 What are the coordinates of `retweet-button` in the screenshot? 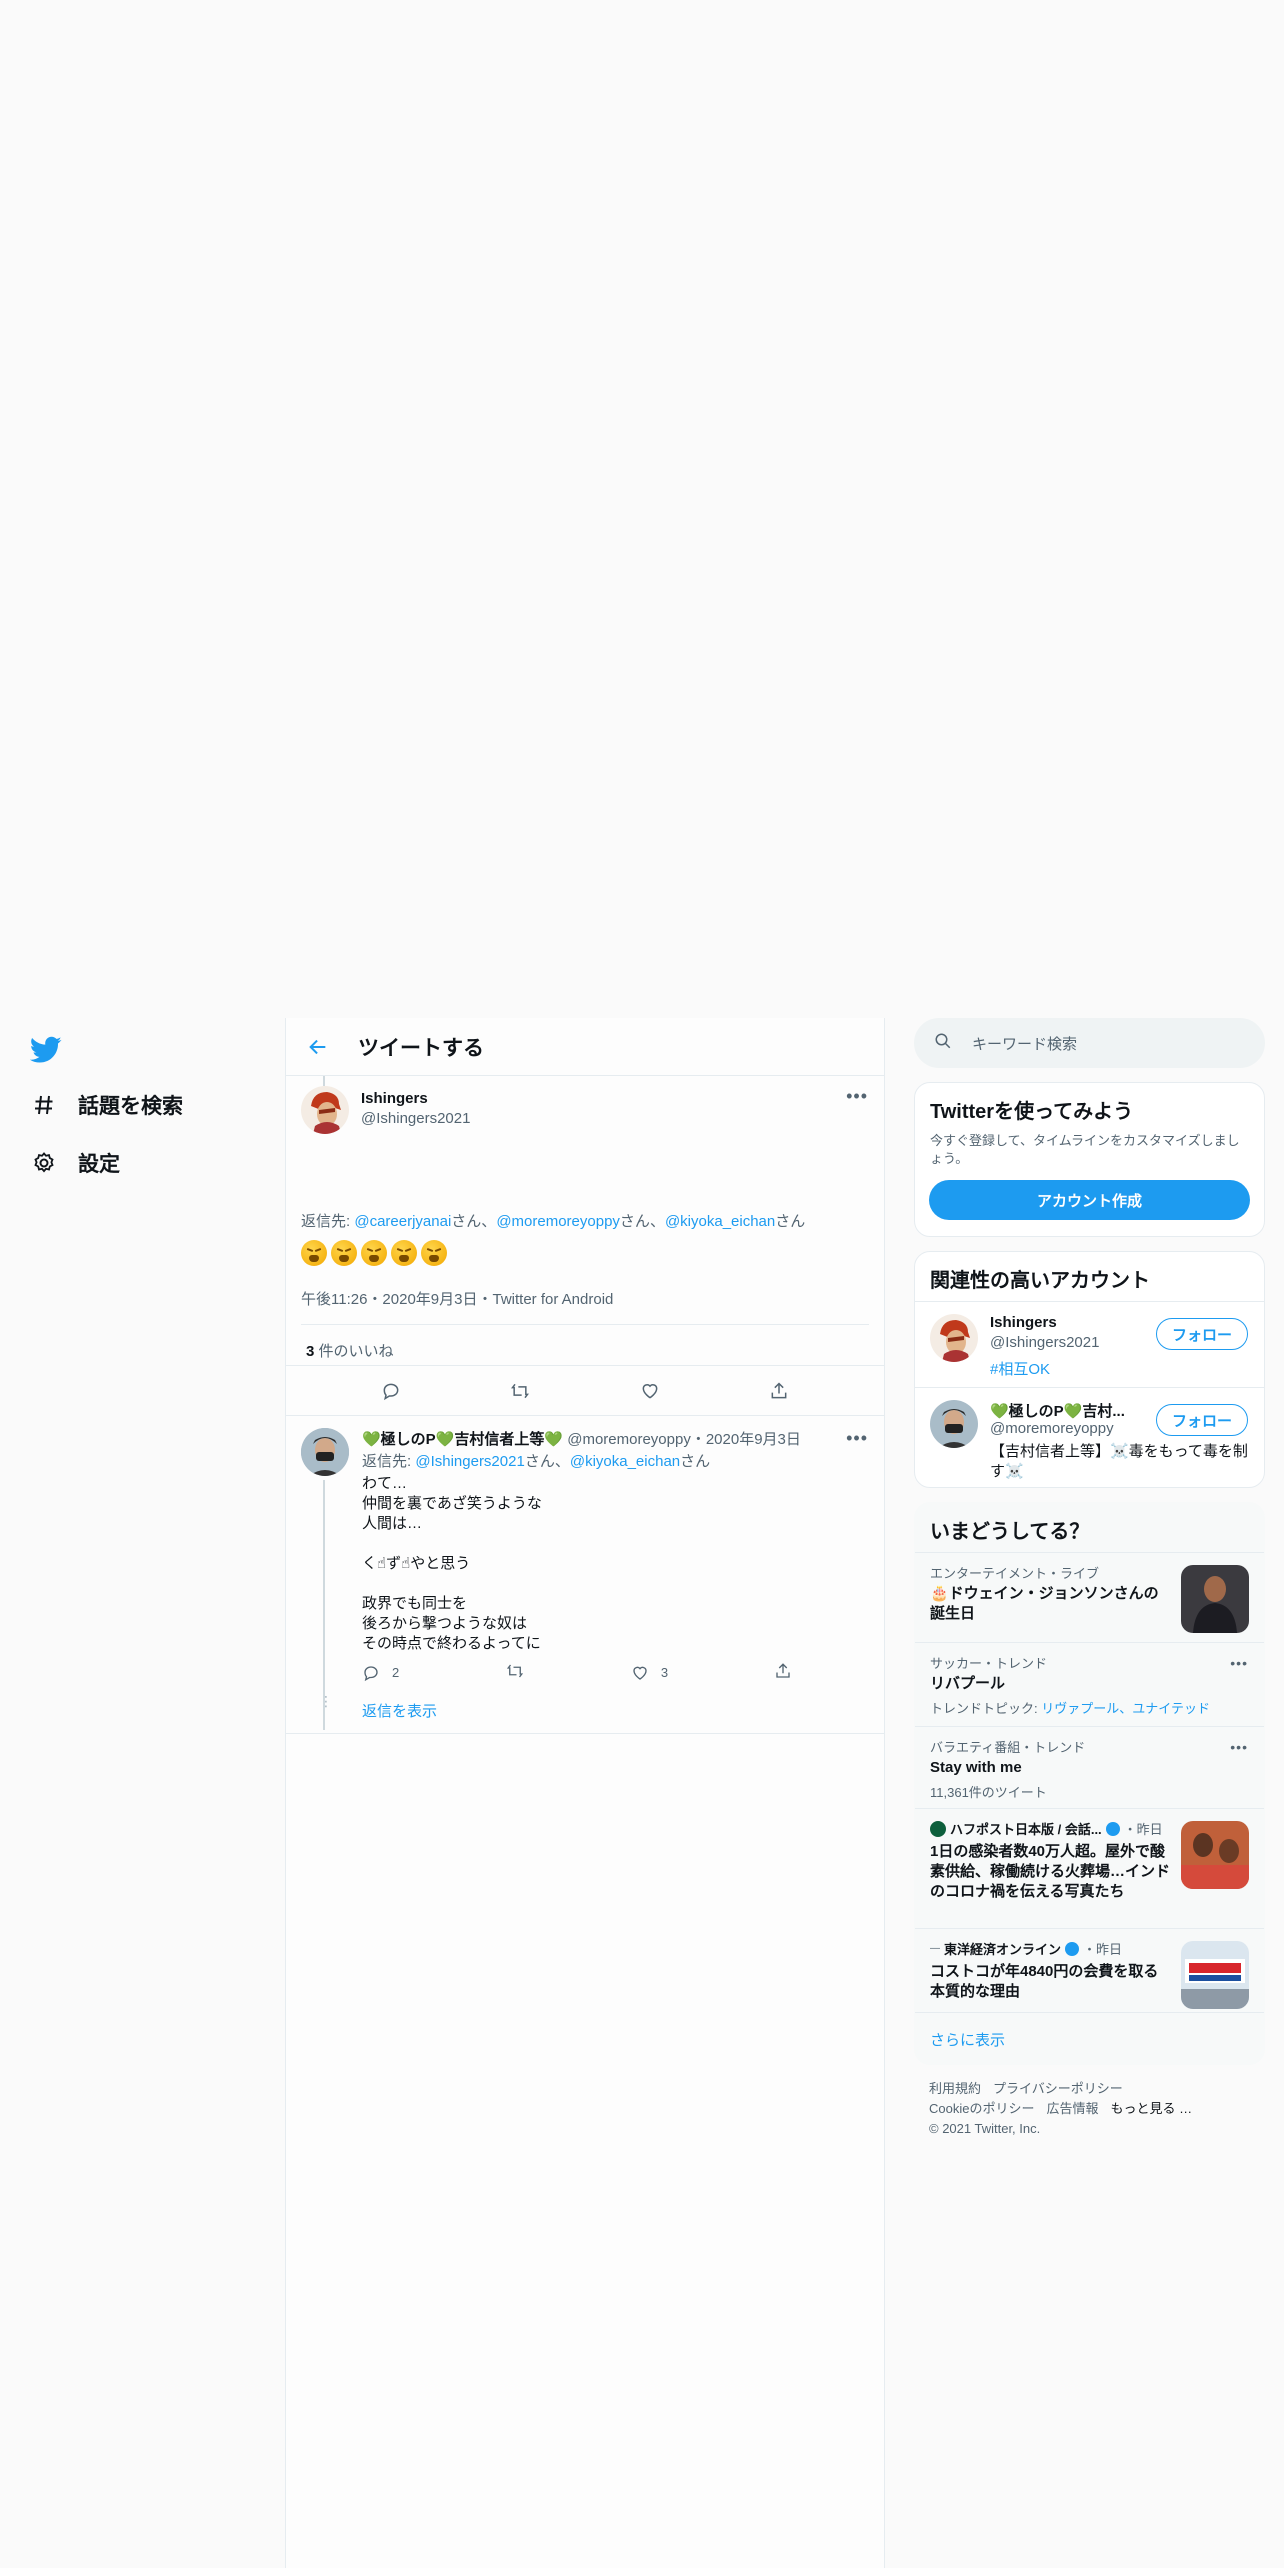 It's located at (515, 1672).